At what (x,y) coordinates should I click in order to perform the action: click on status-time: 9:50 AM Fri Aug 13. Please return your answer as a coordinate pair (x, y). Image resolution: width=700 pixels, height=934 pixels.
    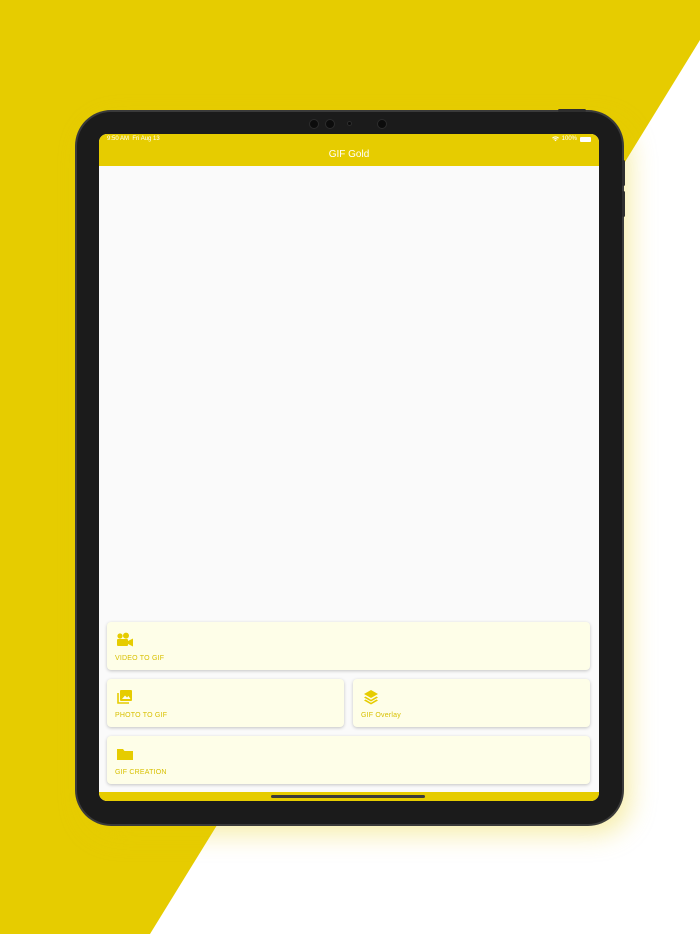
    Looking at the image, I should click on (133, 139).